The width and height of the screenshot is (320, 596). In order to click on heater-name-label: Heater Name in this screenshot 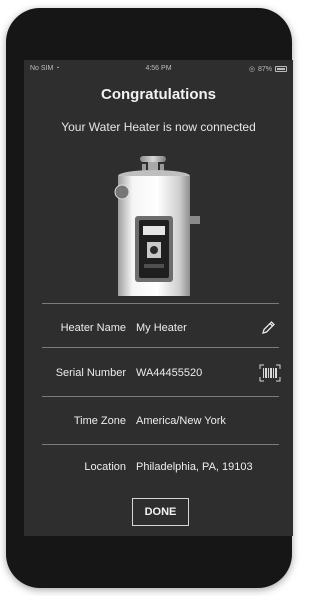, I will do `click(93, 328)`.